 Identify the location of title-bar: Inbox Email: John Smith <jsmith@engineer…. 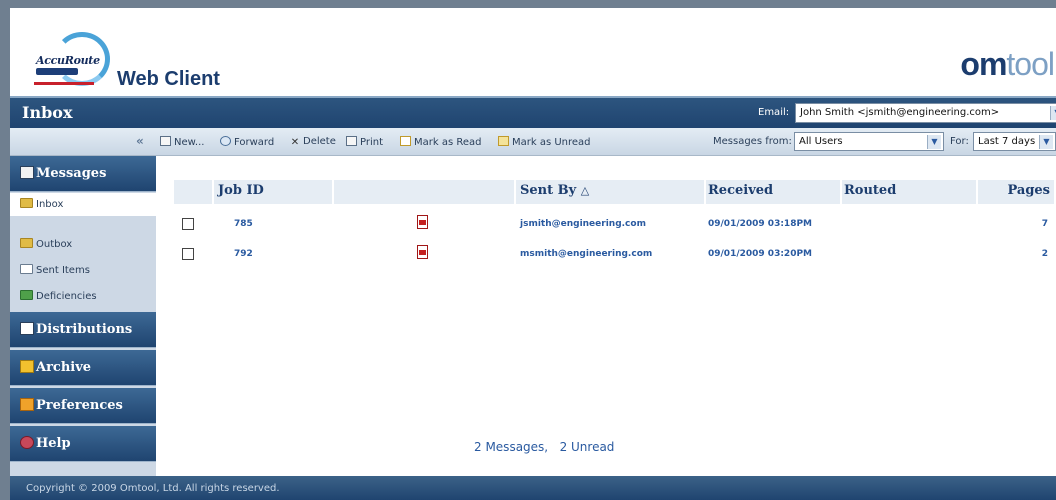
(533, 112).